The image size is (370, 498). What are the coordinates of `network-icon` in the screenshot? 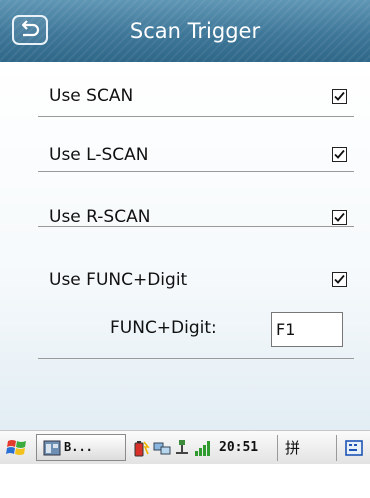 It's located at (162, 448).